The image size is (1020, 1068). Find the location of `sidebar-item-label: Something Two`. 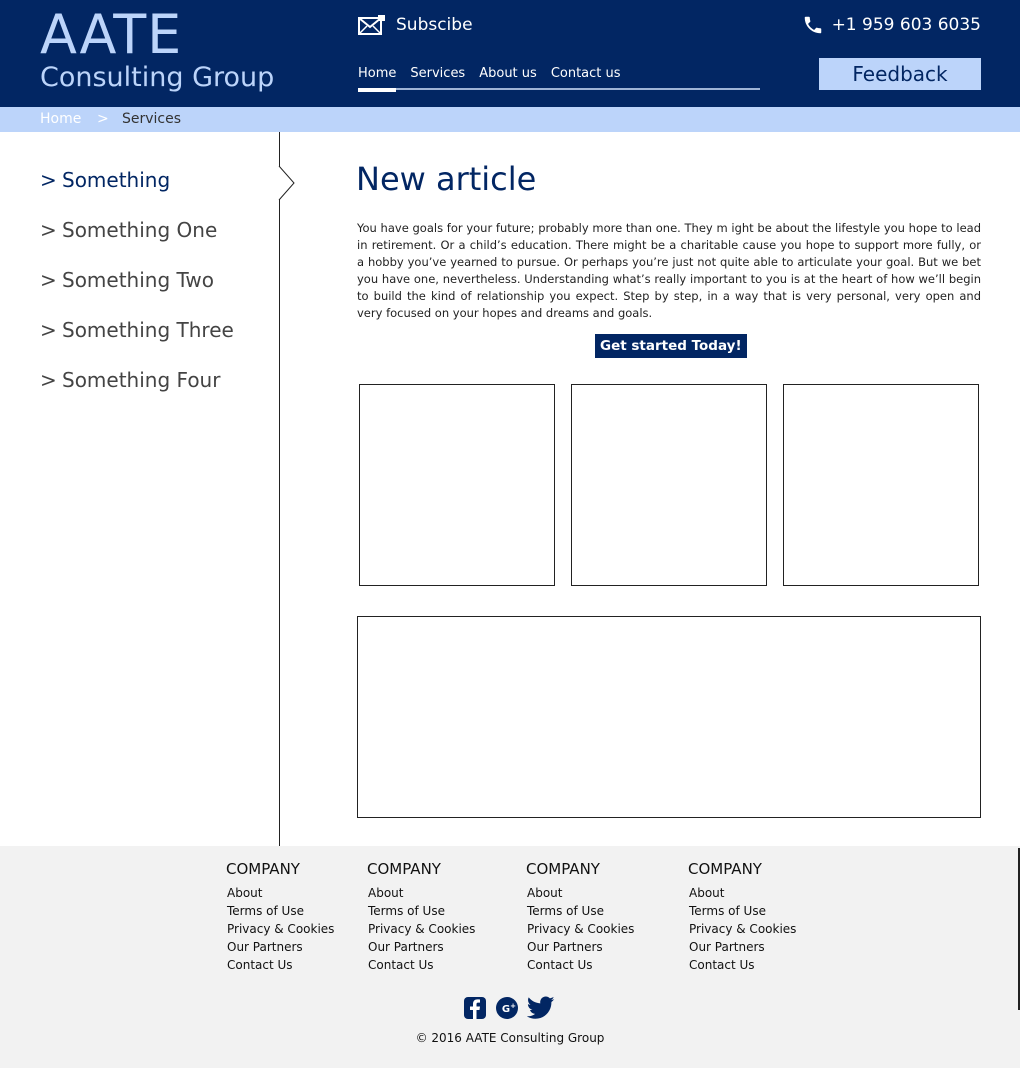

sidebar-item-label: Something Two is located at coordinates (138, 280).